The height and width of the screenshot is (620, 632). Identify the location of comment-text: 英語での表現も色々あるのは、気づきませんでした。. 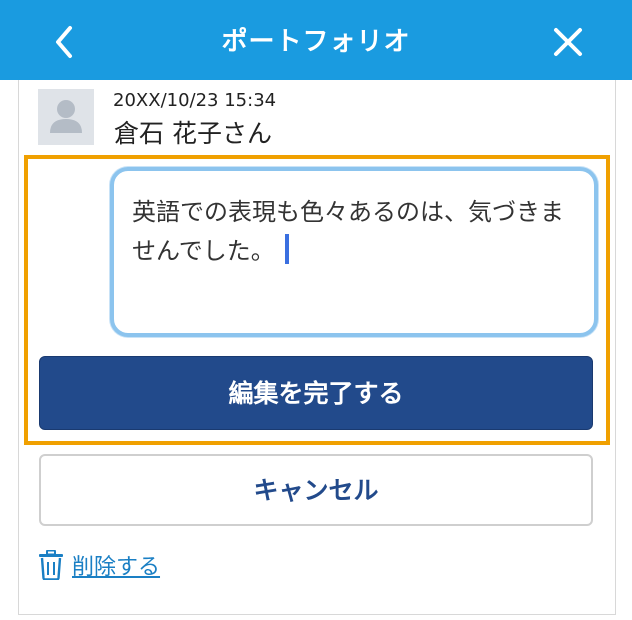
(348, 231).